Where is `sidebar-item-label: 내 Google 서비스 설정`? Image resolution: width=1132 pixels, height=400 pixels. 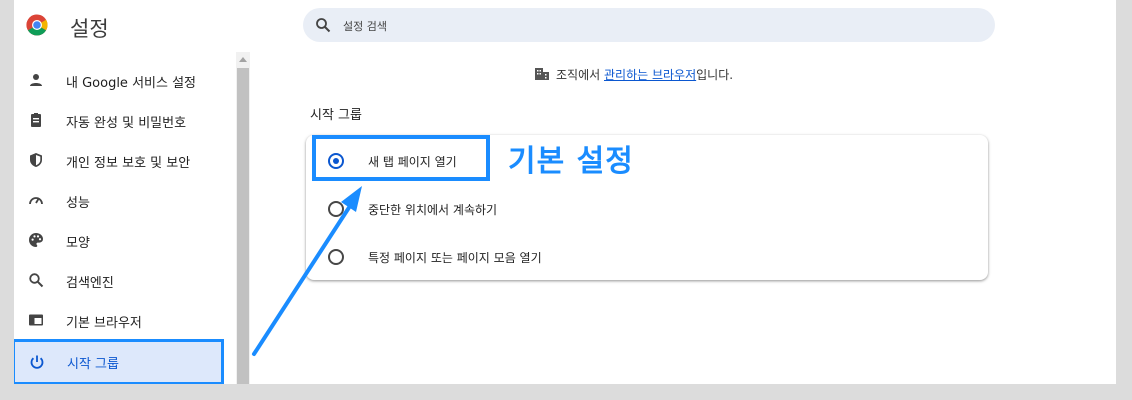 sidebar-item-label: 내 Google 서비스 설정 is located at coordinates (131, 83).